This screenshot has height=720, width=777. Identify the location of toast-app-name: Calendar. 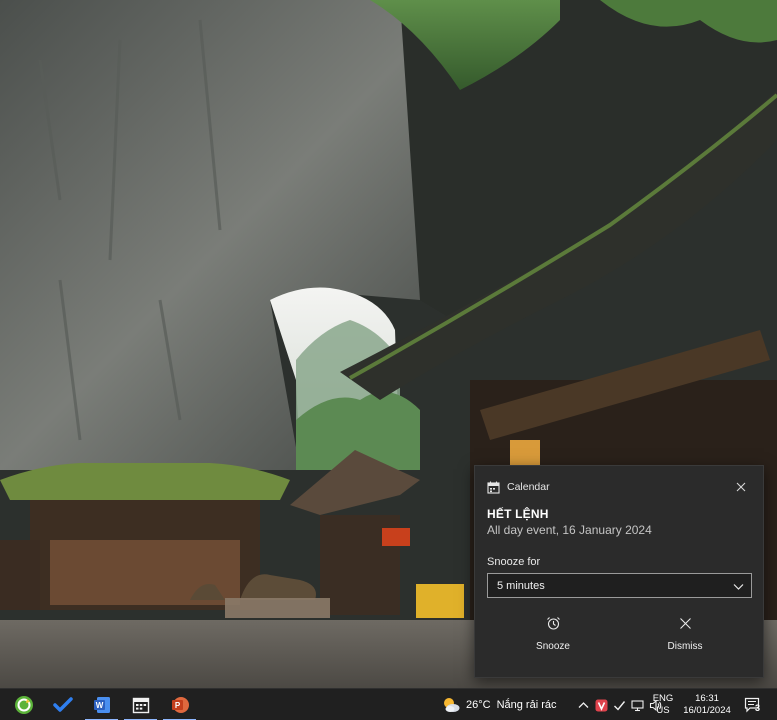
(528, 487).